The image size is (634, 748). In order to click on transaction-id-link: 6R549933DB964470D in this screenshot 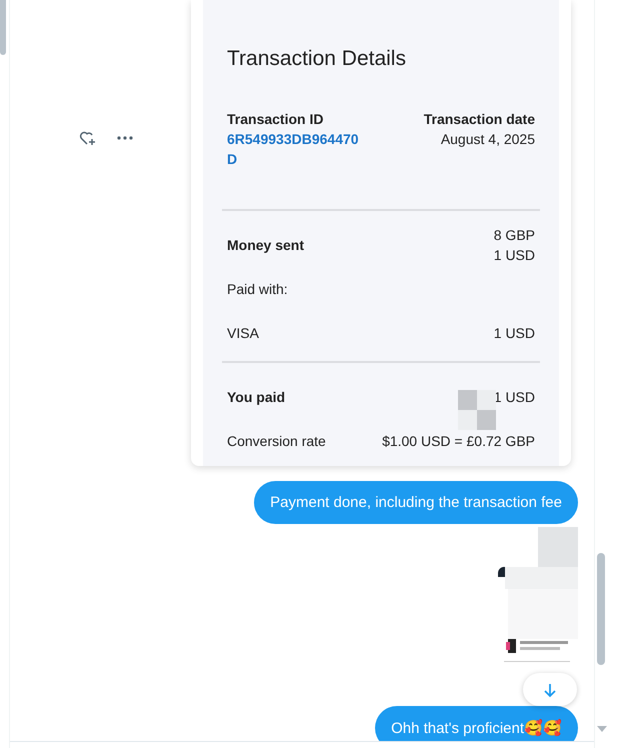, I will do `click(297, 149)`.